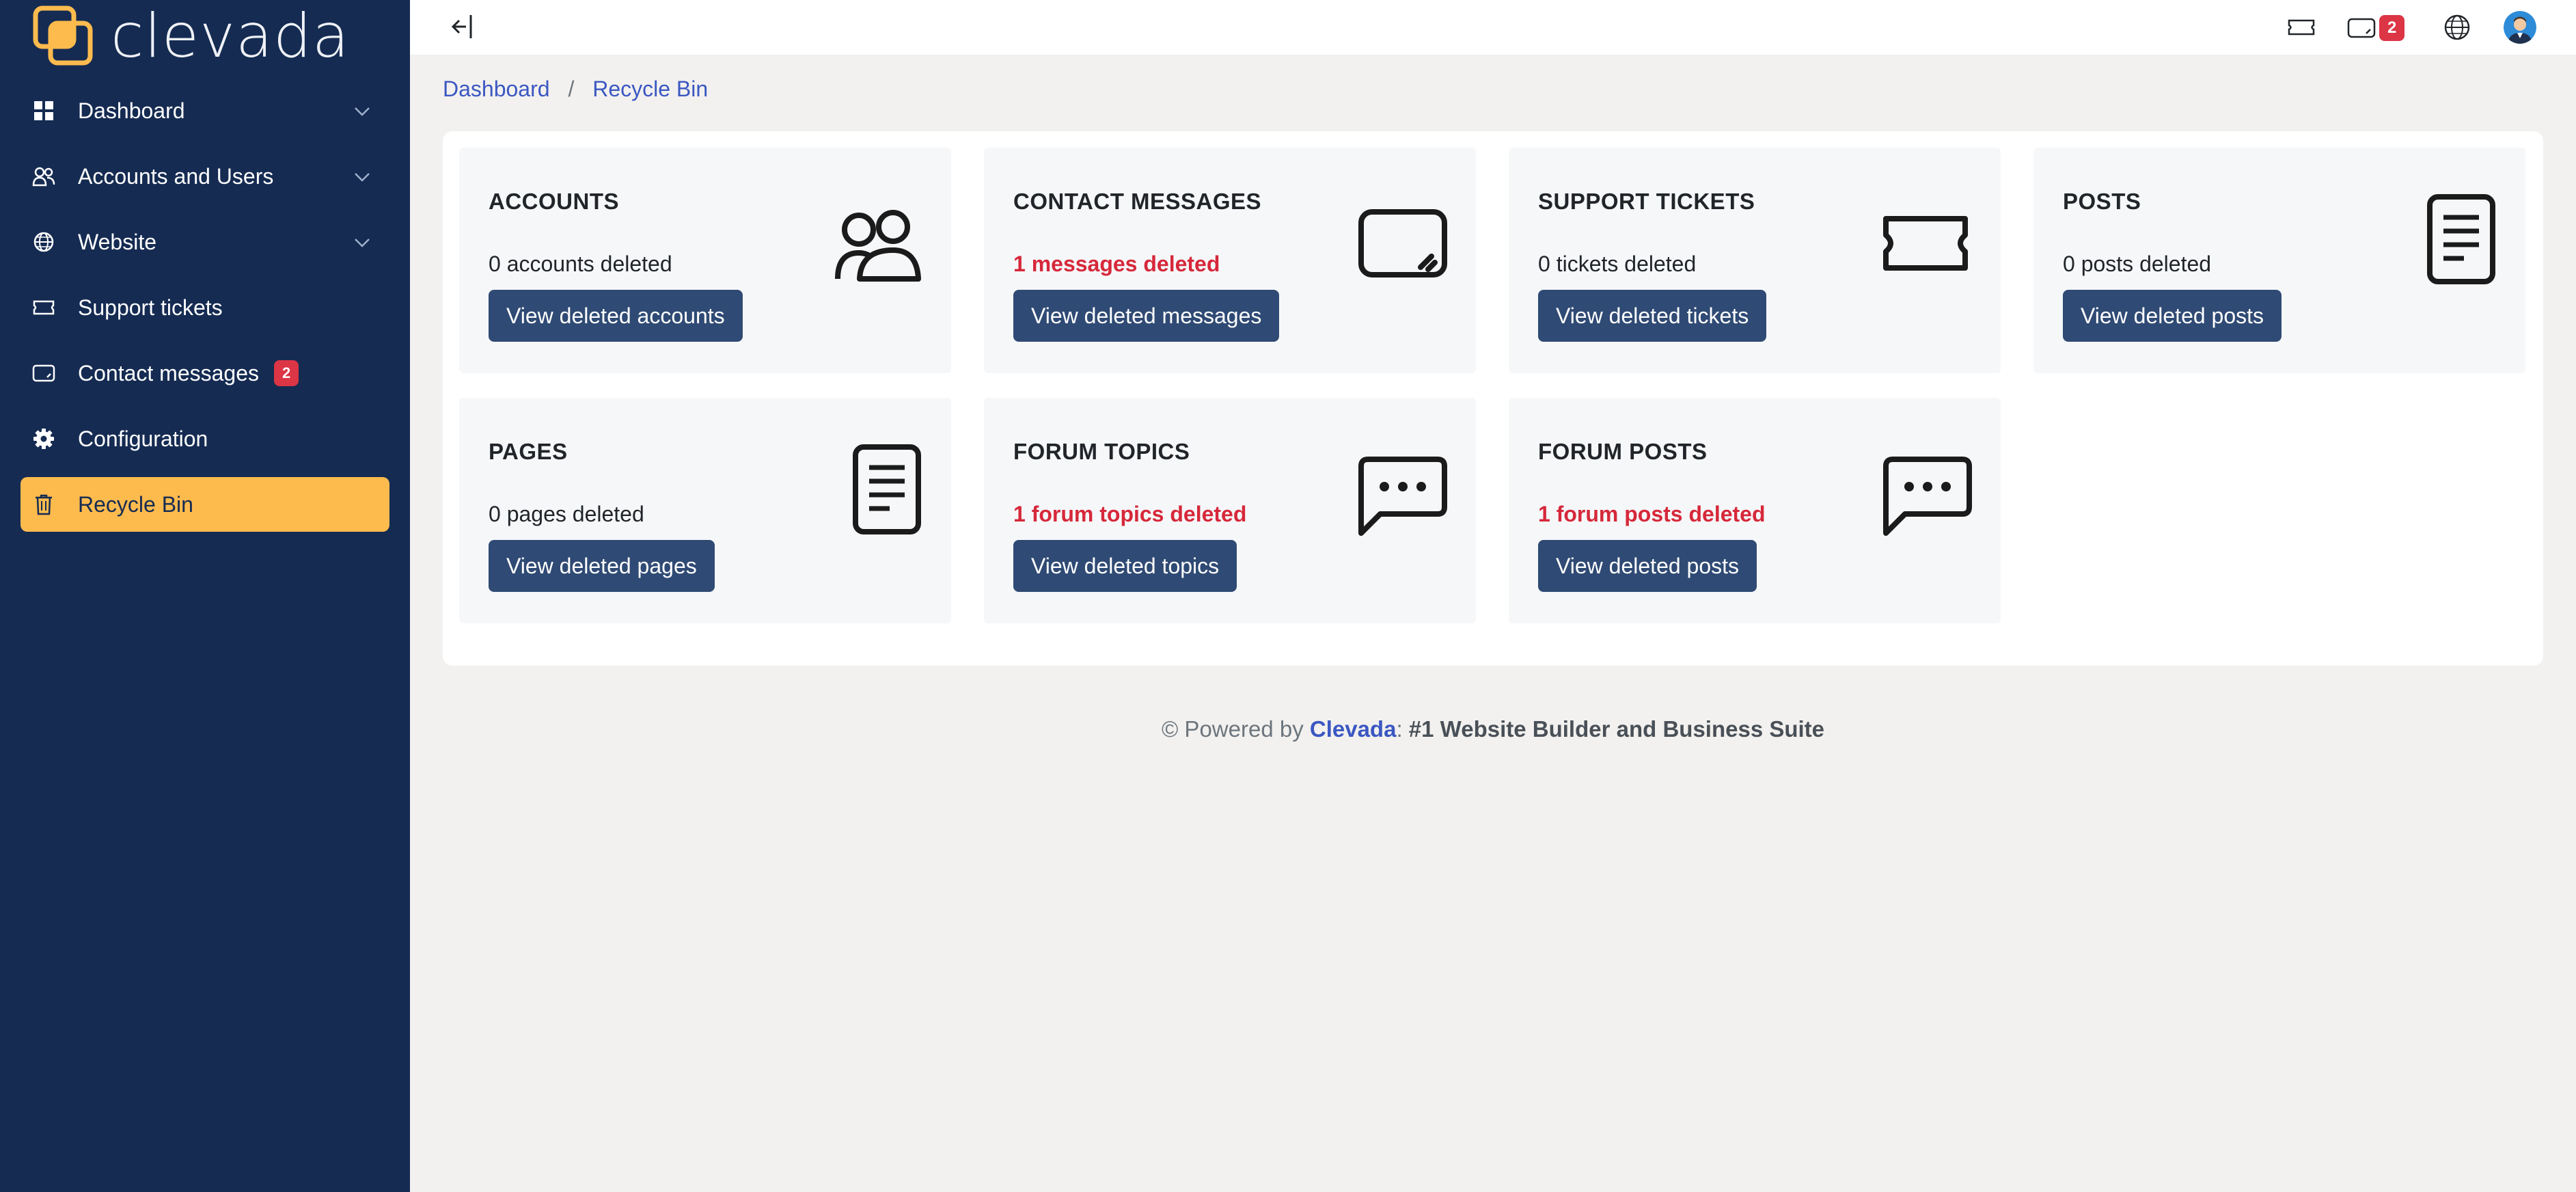 The image size is (2576, 1192). Describe the element at coordinates (2102, 202) in the screenshot. I see `card-title: POSTS` at that location.